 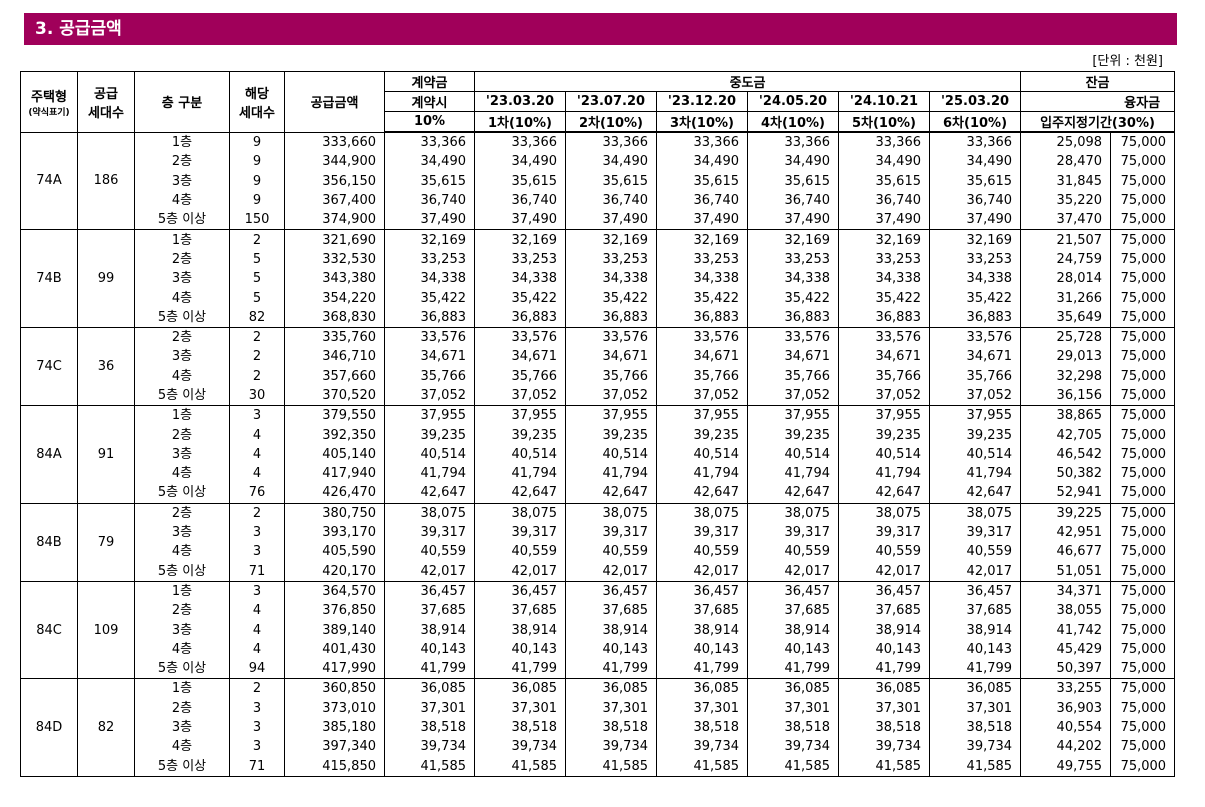 I want to click on middle-payment-cell: 33,253, so click(x=884, y=259).